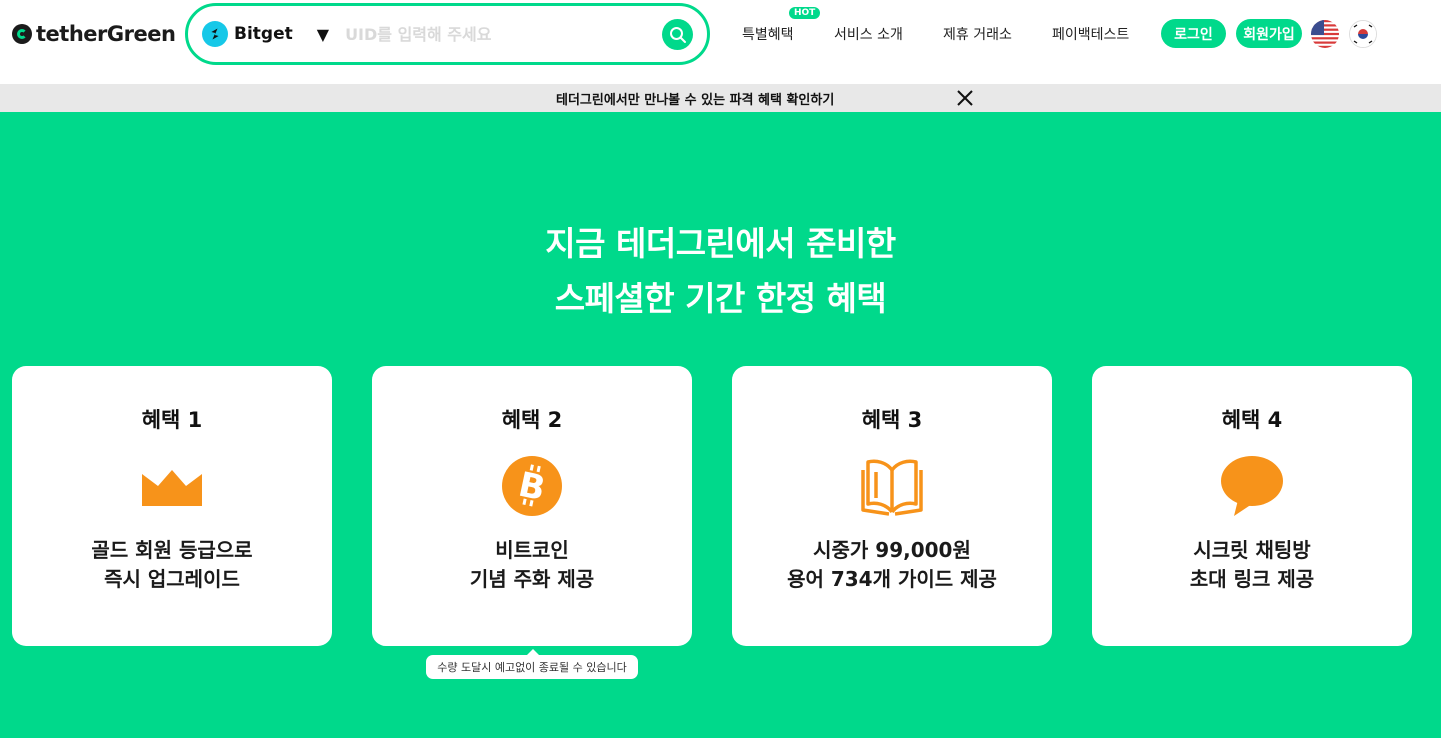 The image size is (1441, 738). What do you see at coordinates (495, 34) in the screenshot?
I see `uid-input` at bounding box center [495, 34].